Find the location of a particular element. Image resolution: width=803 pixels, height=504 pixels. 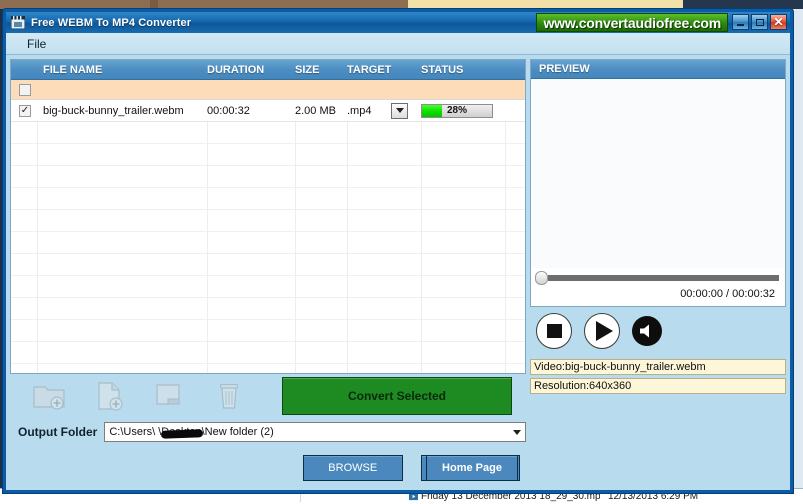

browse-label: BROWSE is located at coordinates (353, 468).